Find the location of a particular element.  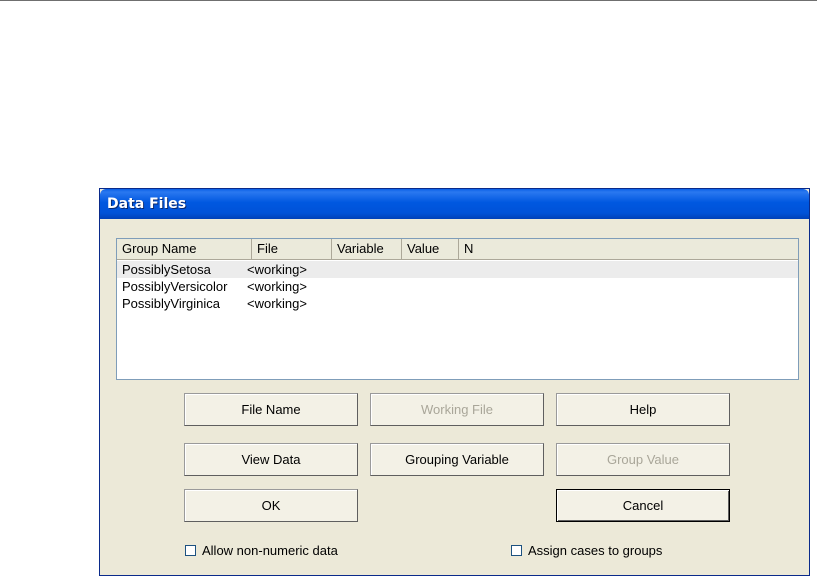

assign-cases-checkbox: Assign cases to groups is located at coordinates (586, 550).